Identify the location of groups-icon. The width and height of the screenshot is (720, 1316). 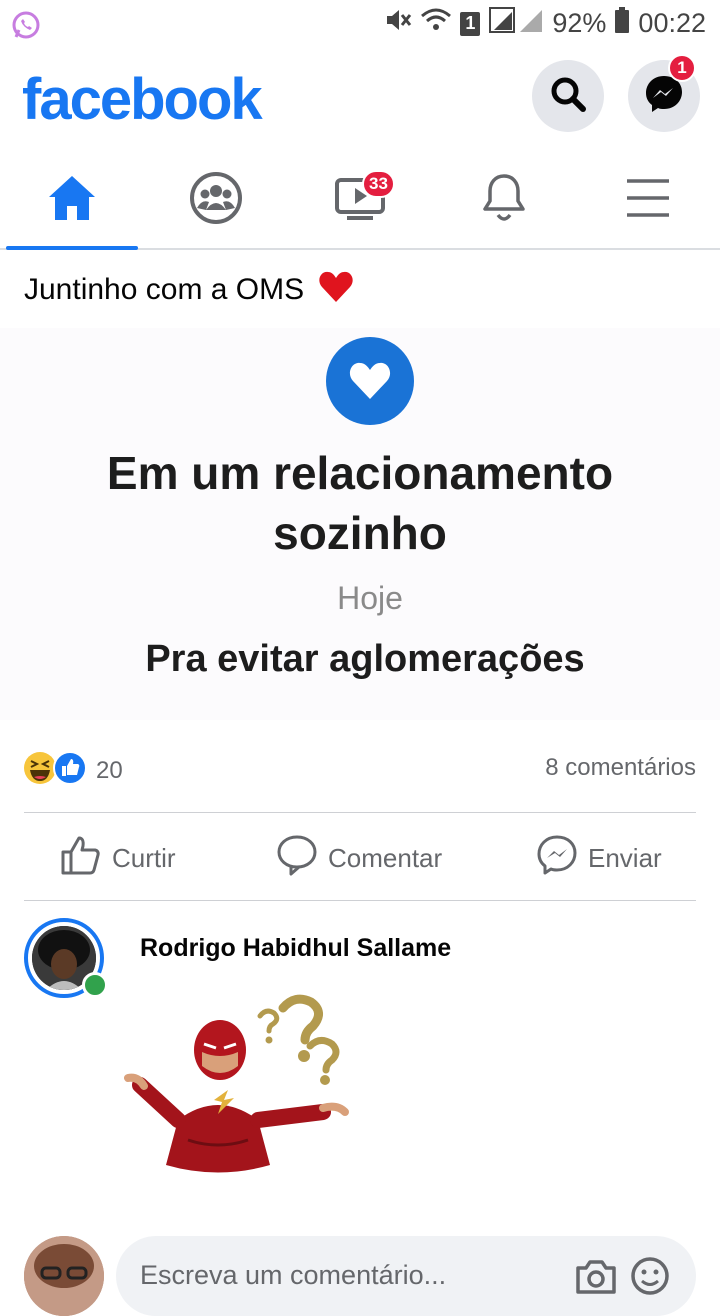
(216, 200).